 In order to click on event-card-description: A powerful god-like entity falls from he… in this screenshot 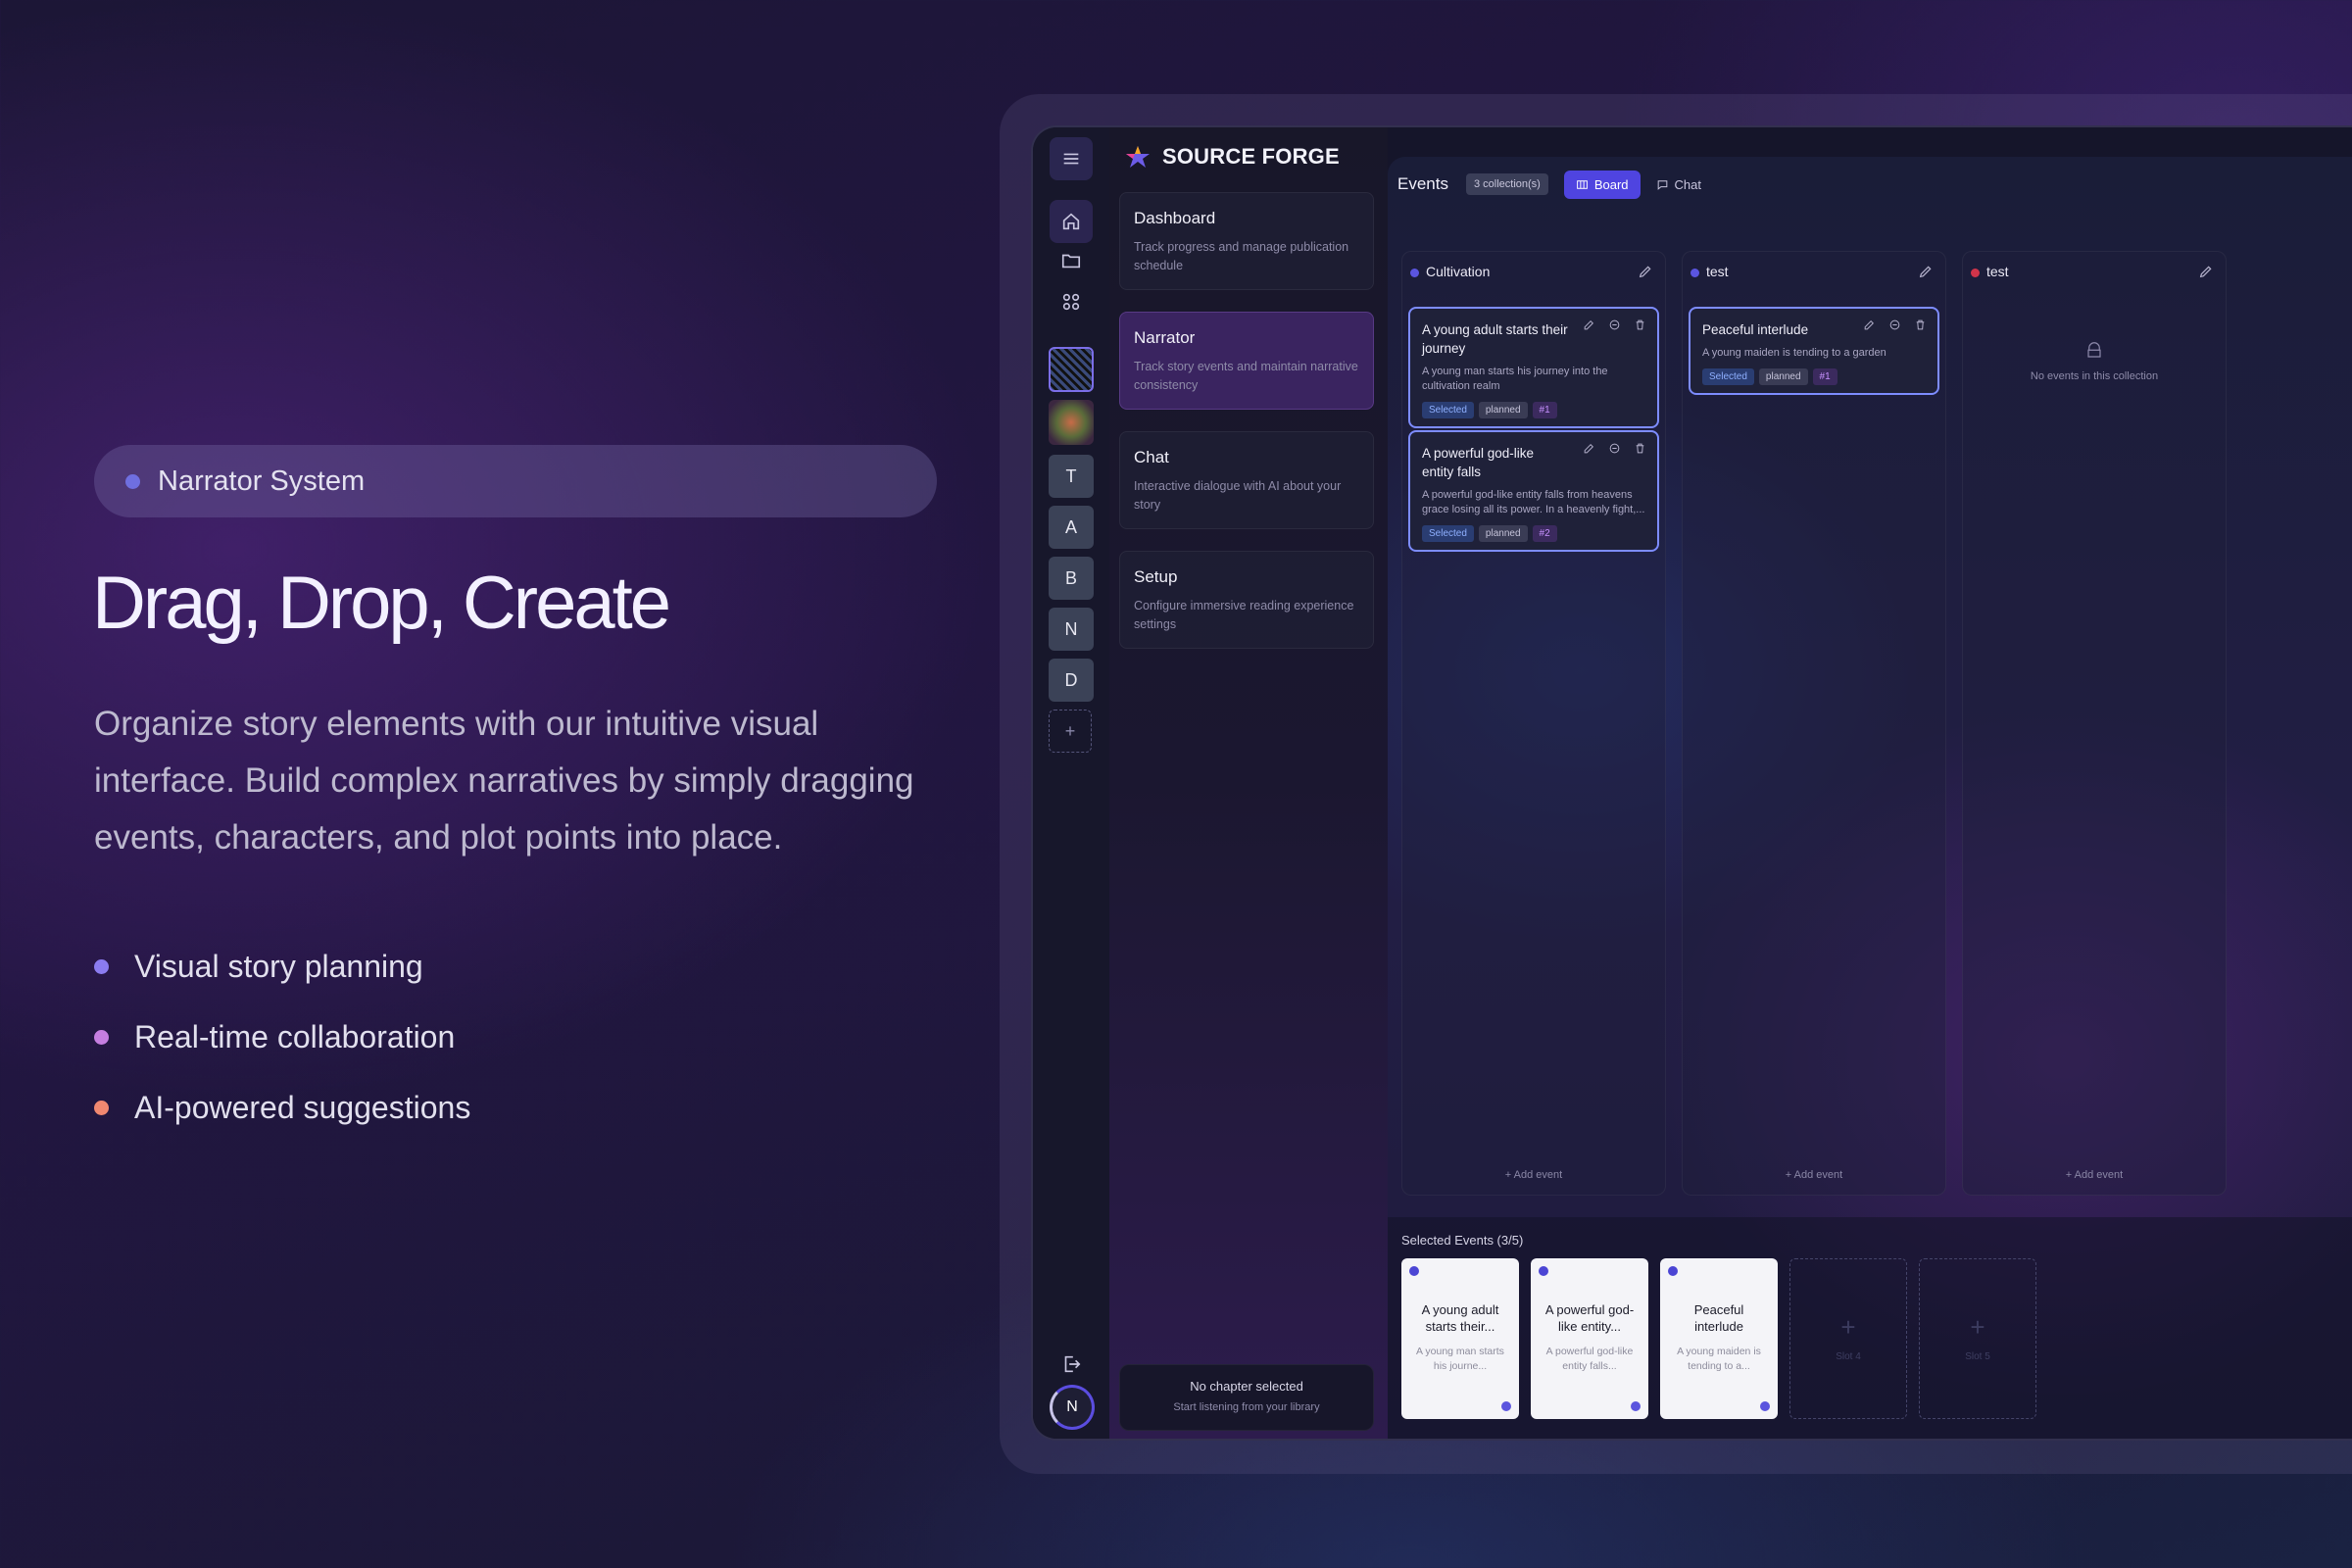, I will do `click(1533, 502)`.